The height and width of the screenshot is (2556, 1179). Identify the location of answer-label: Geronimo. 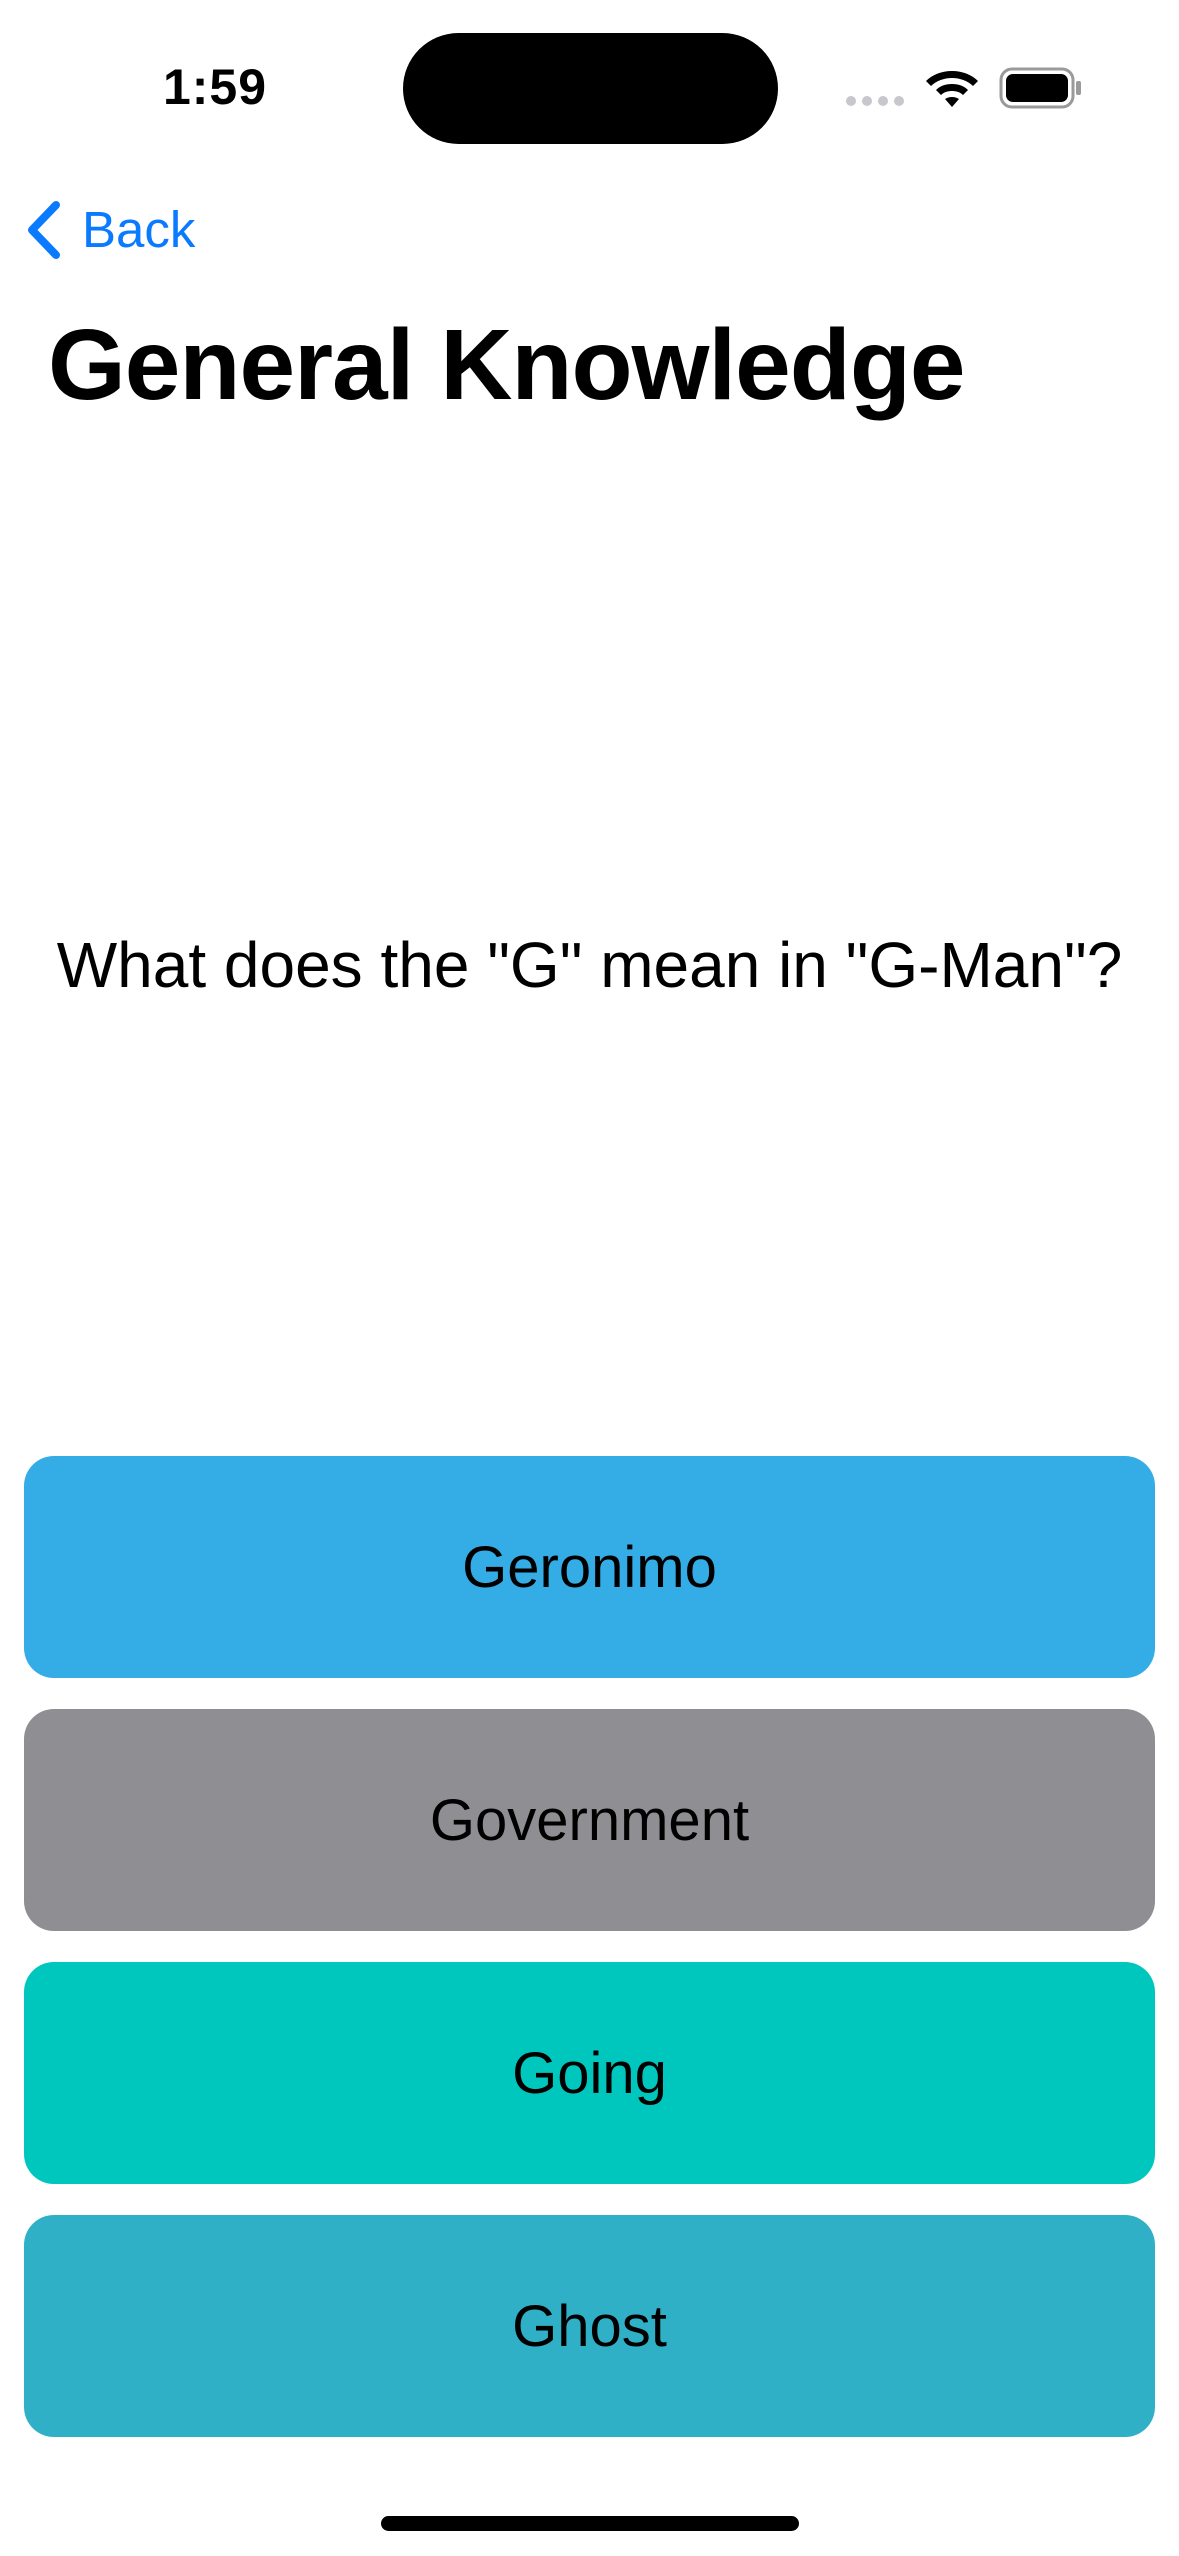
(589, 1567).